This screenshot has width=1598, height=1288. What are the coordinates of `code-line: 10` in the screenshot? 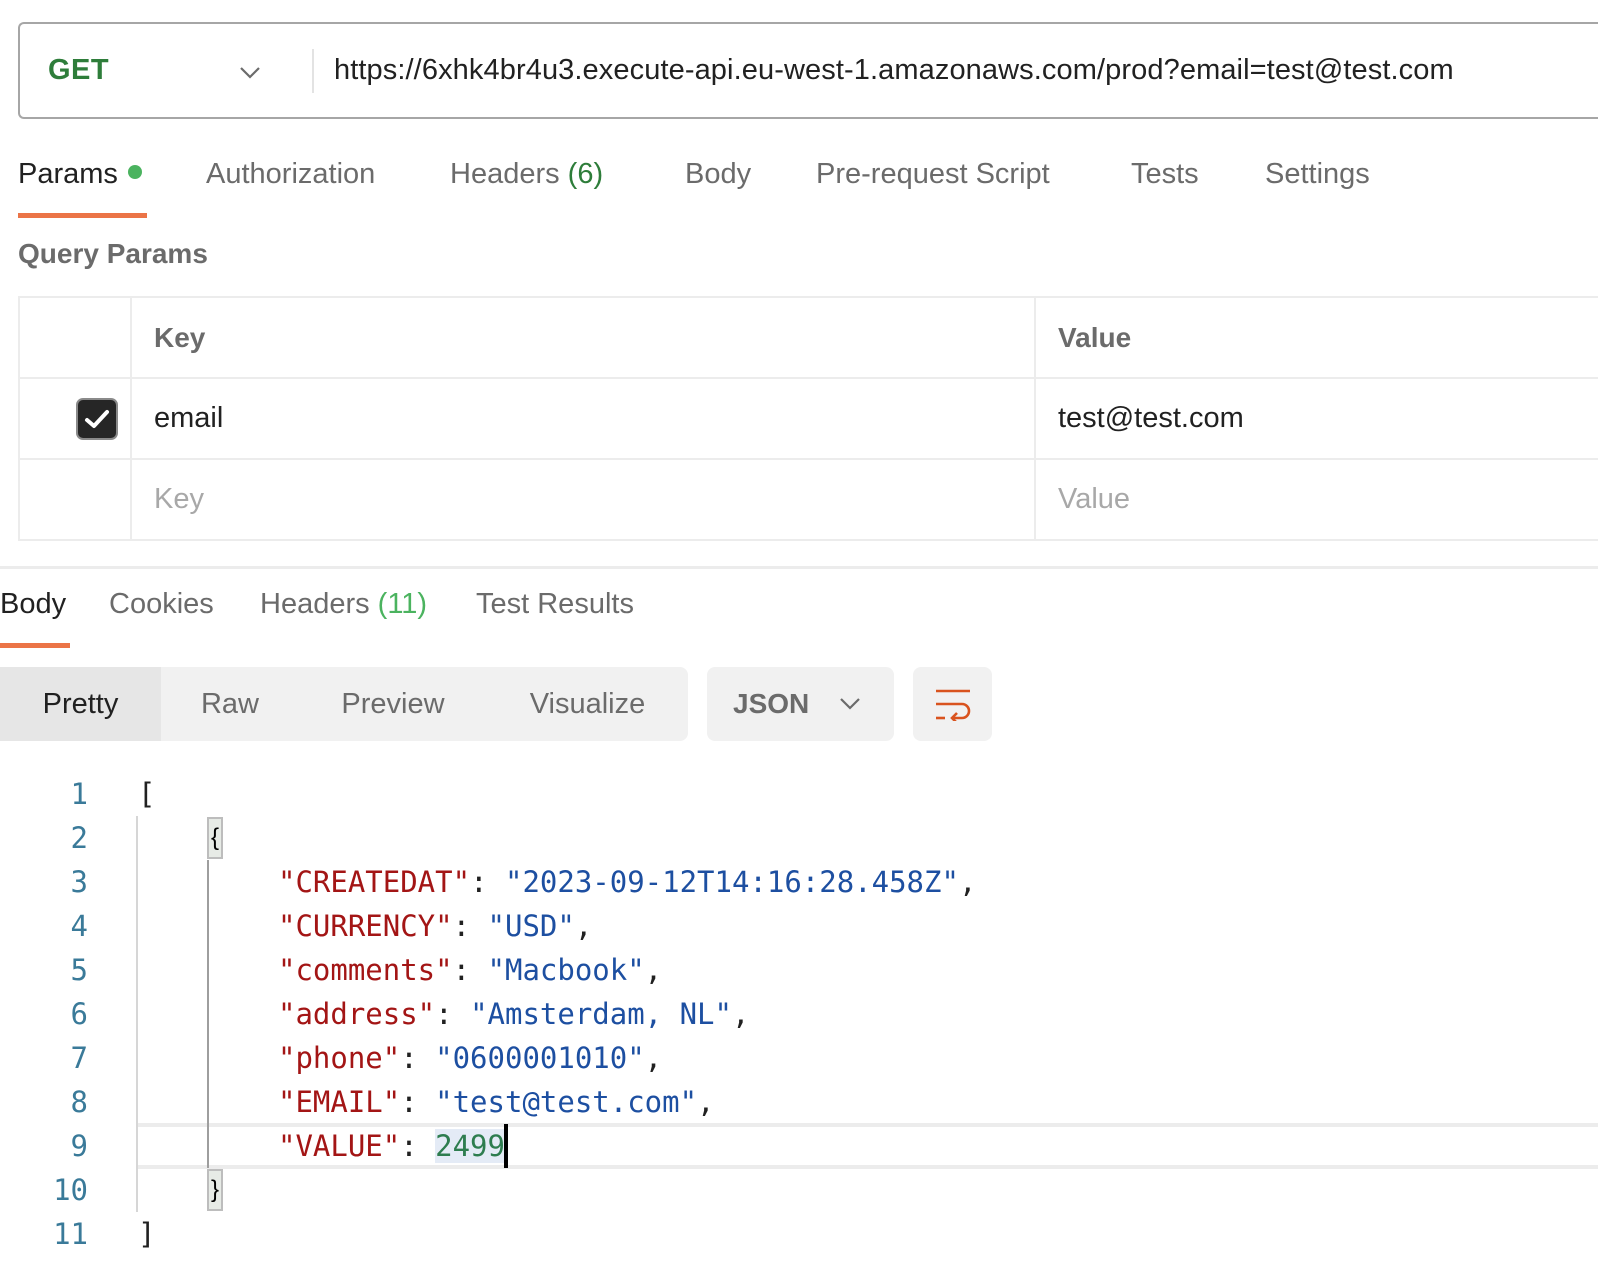 It's located at (799, 1190).